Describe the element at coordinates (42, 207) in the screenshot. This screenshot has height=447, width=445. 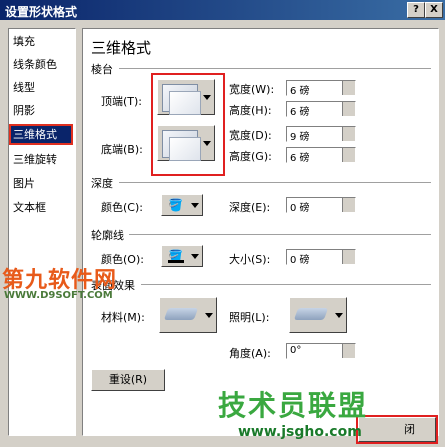
I see `sidebar-item-text-box: 文本框` at that location.